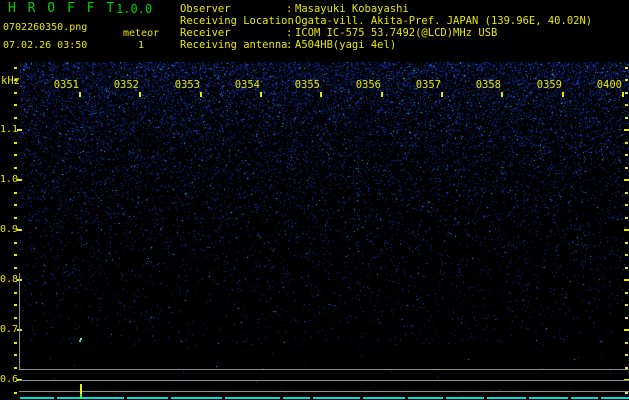 The width and height of the screenshot is (629, 400). Describe the element at coordinates (549, 85) in the screenshot. I see `time-tick-label: 0359` at that location.